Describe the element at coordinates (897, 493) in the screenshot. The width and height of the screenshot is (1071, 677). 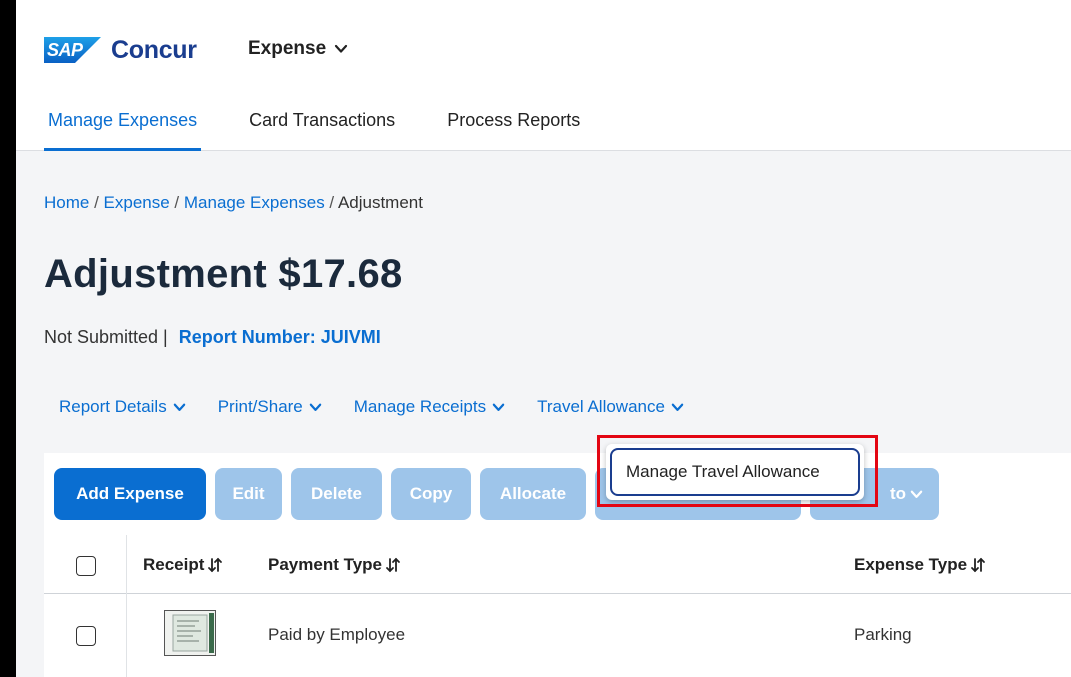
I see `move-to-label: to` at that location.